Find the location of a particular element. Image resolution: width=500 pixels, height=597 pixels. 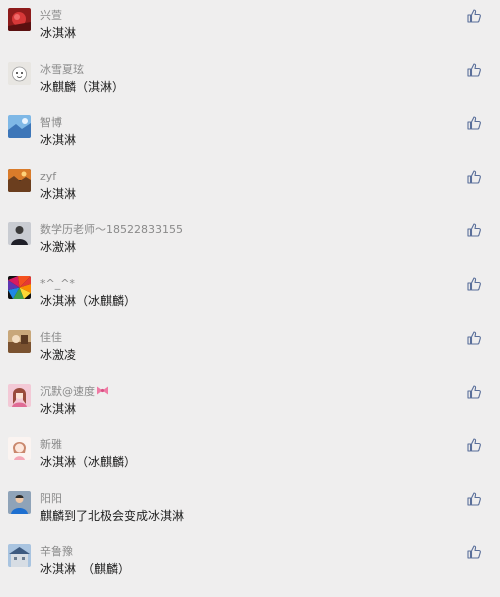

building-avatar-icon is located at coordinates (19, 555).